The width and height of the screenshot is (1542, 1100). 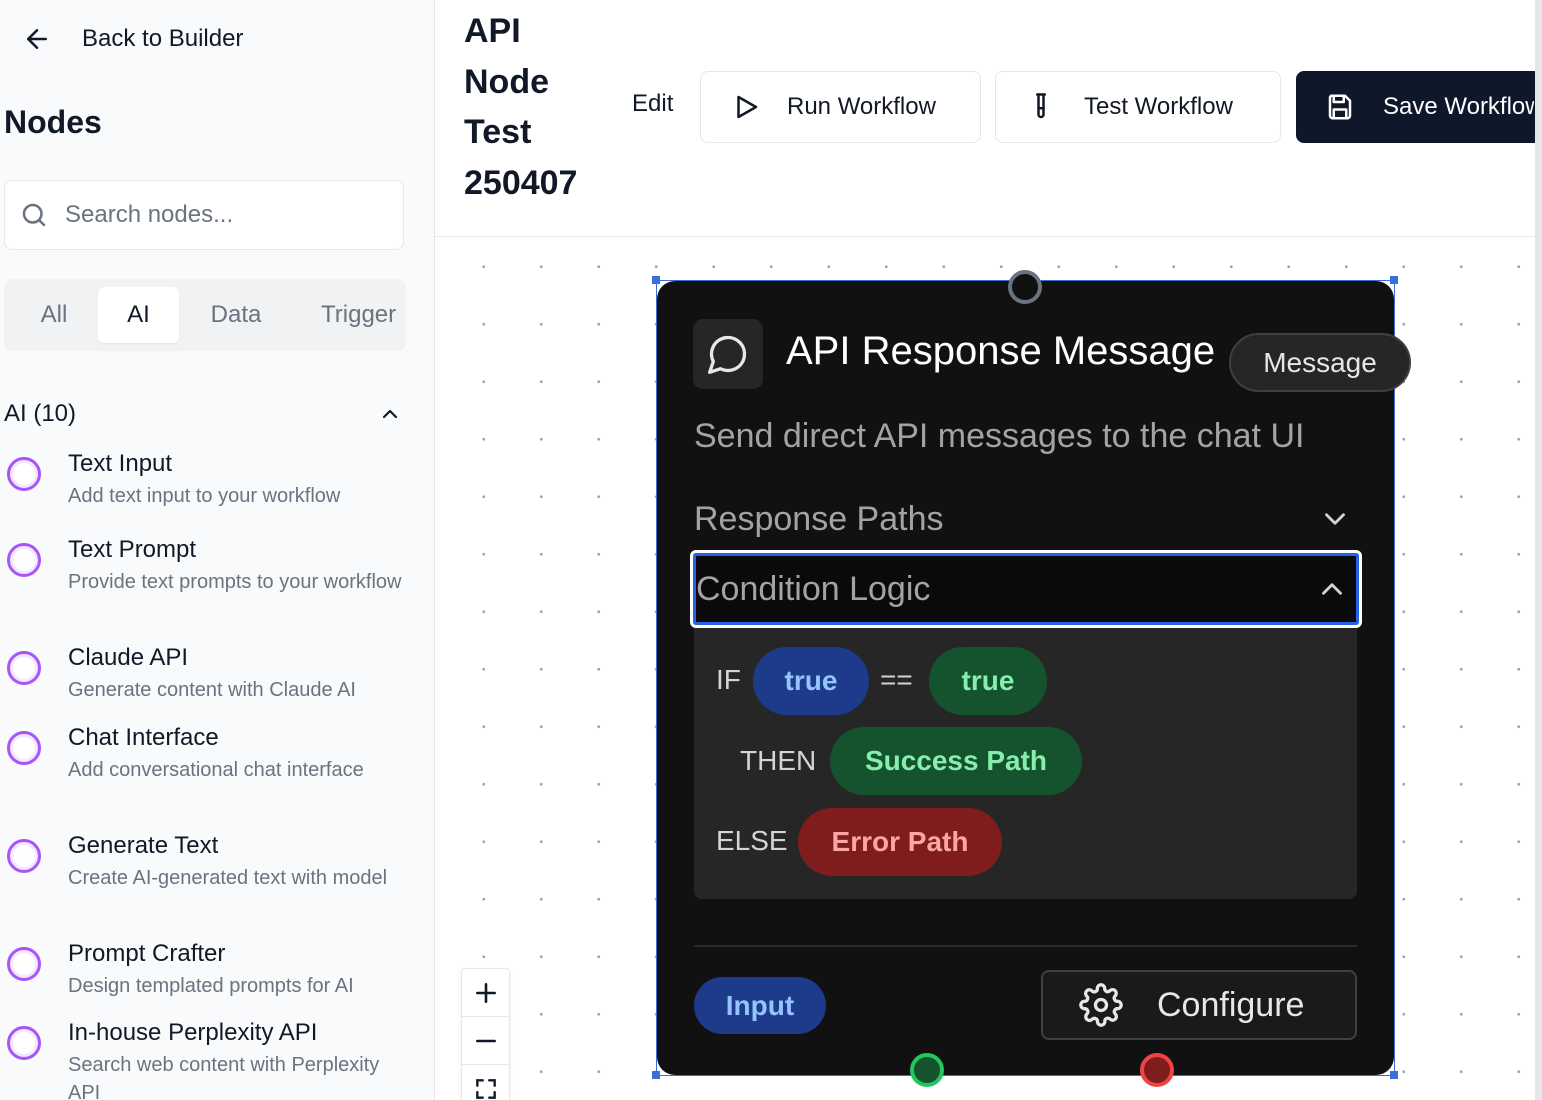 What do you see at coordinates (1026, 589) in the screenshot?
I see `condition-logic-toggle: Condition Logic` at bounding box center [1026, 589].